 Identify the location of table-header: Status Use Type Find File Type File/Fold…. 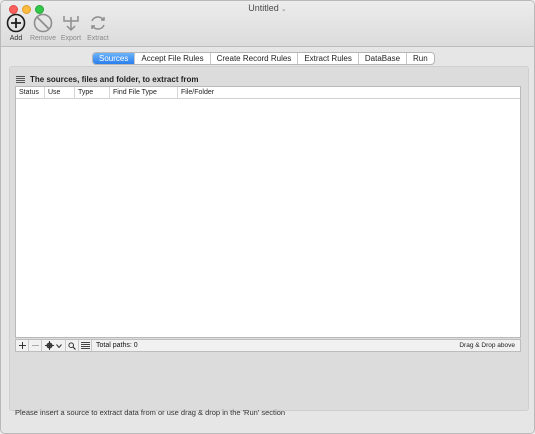
(268, 93).